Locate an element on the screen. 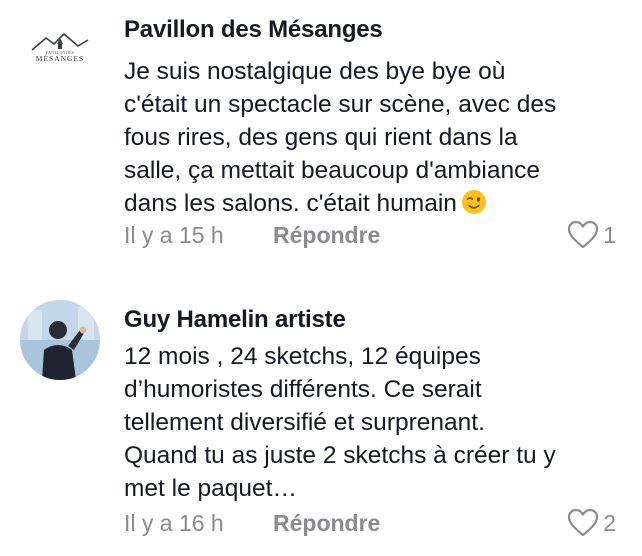 This screenshot has height=556, width=642. logo-text: MÉSANGES is located at coordinates (60, 58).